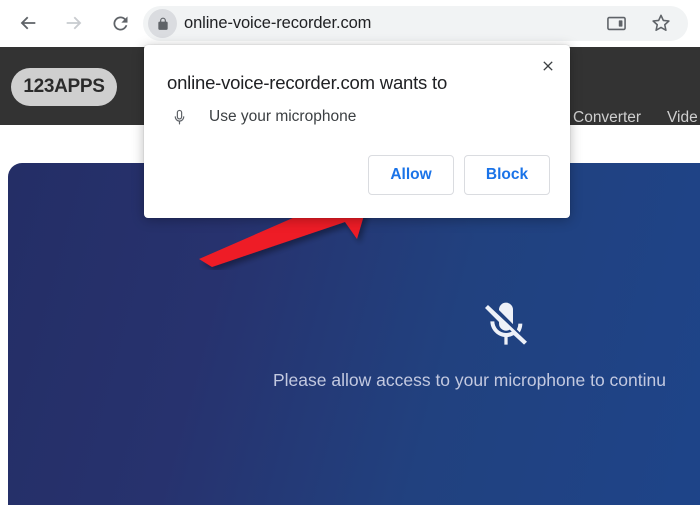  I want to click on cast-button, so click(616, 23).